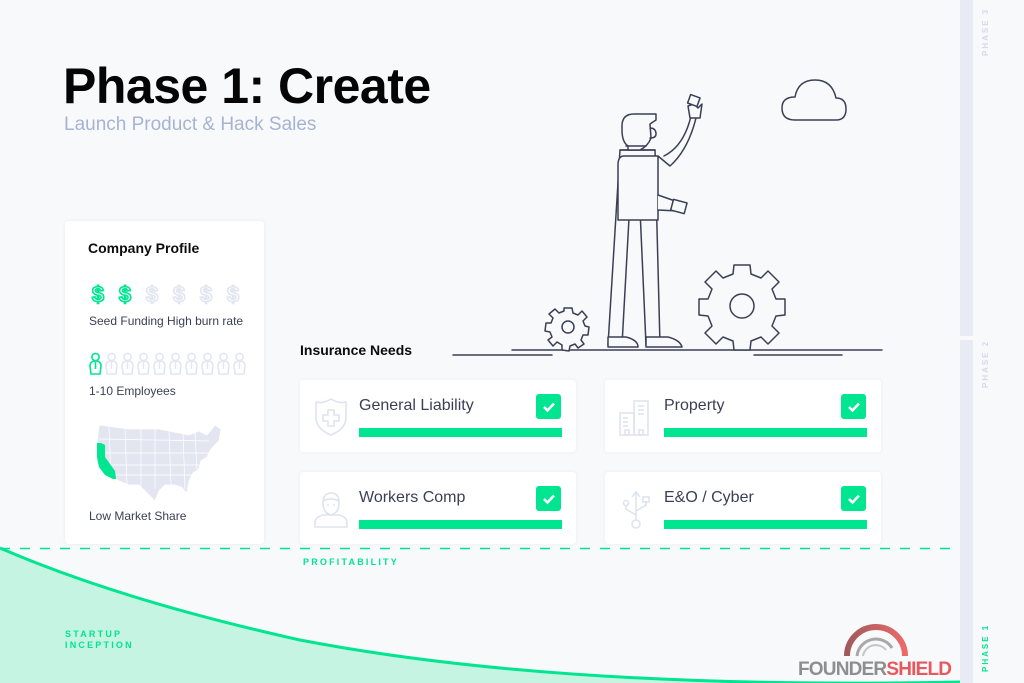 Image resolution: width=1024 pixels, height=683 pixels. I want to click on logo-arc-icon, so click(876, 640).